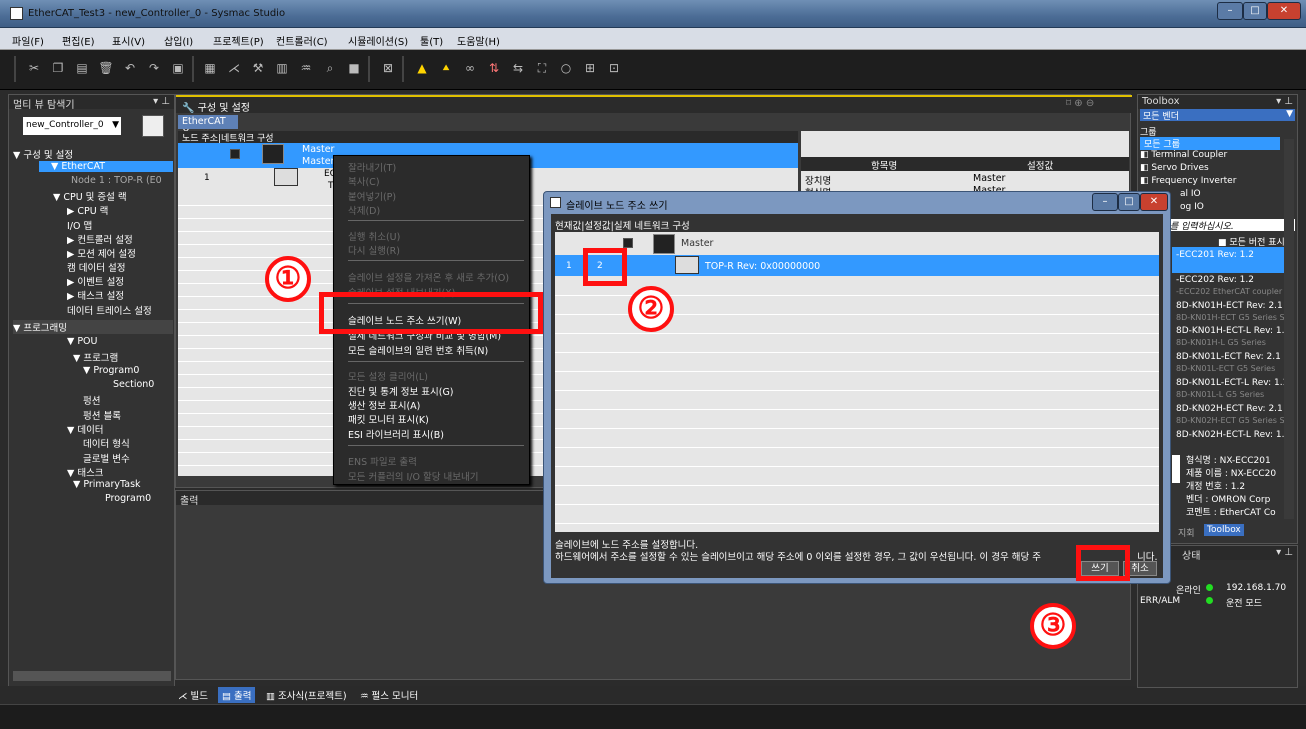 The height and width of the screenshot is (729, 1306). I want to click on copy-icon: ❐, so click(58, 68).